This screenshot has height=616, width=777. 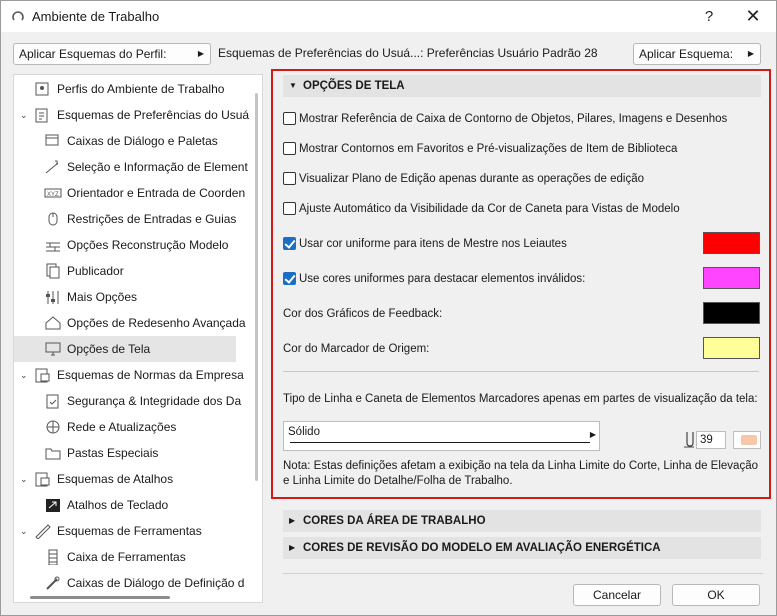 What do you see at coordinates (53, 219) in the screenshot?
I see `mouse-icon` at bounding box center [53, 219].